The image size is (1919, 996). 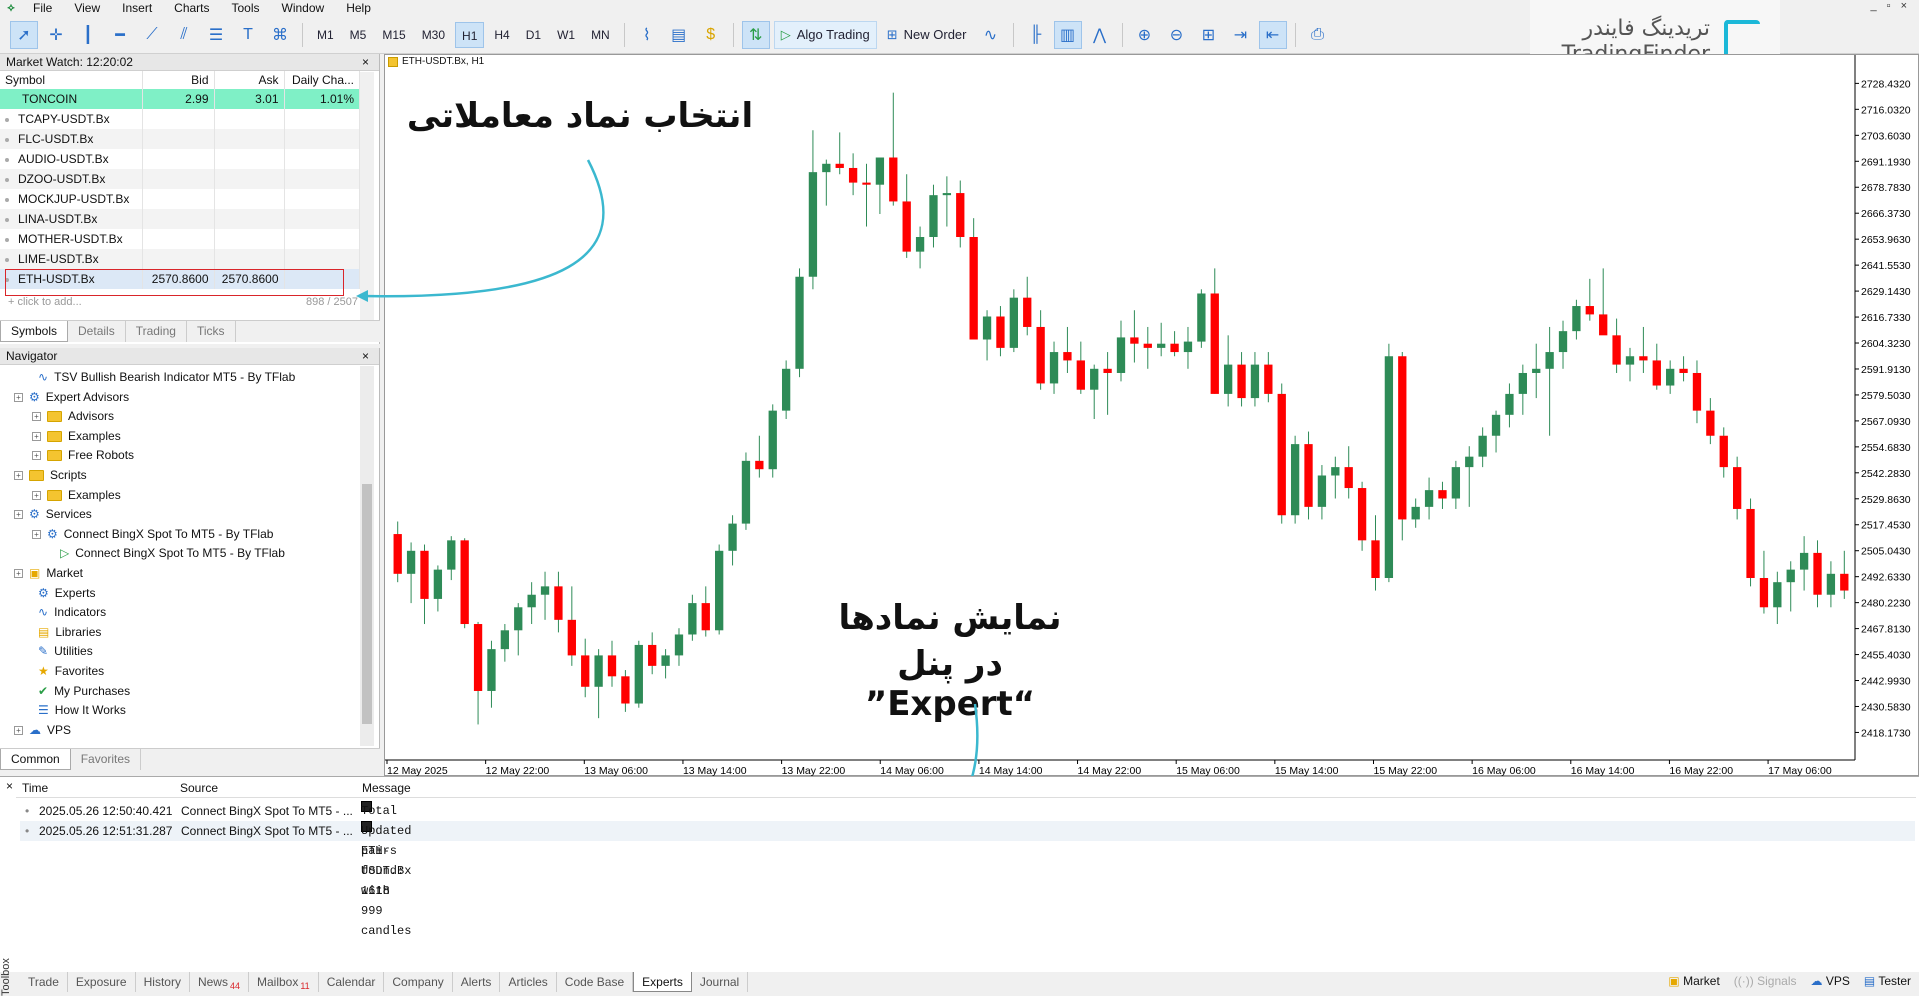 I want to click on close-button: ×, so click(x=1904, y=8).